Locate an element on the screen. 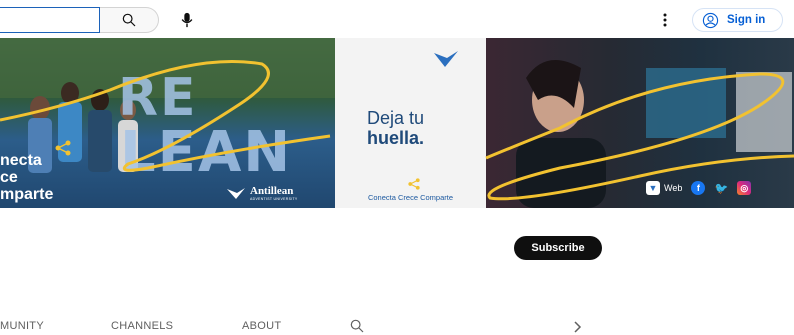 This screenshot has height=335, width=794. web-link: ▼ Web is located at coordinates (664, 188).